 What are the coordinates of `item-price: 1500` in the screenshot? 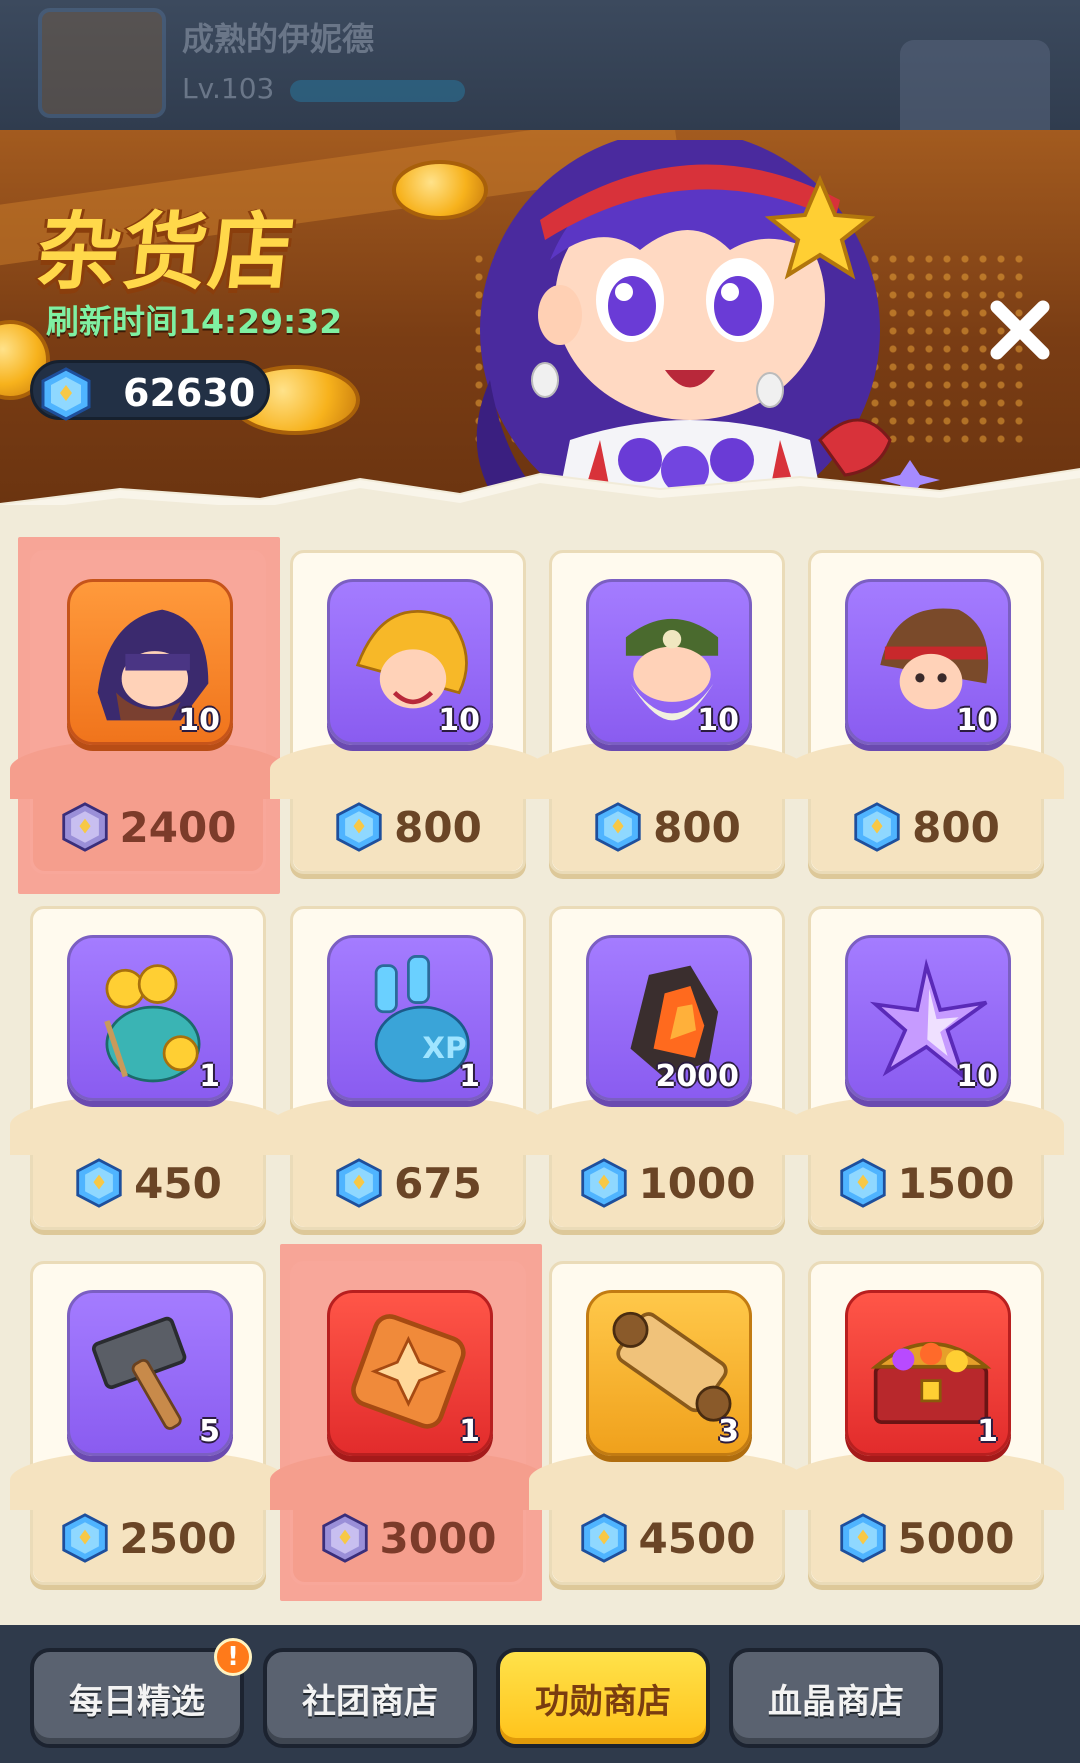 It's located at (926, 1183).